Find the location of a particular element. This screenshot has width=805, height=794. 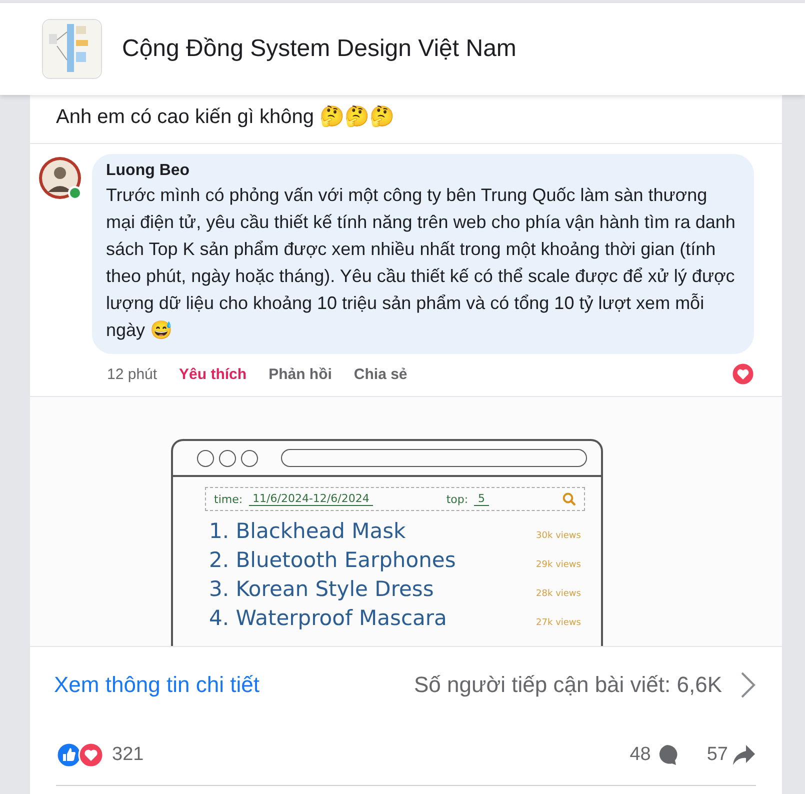

like-link: Yêu thích is located at coordinates (213, 374).